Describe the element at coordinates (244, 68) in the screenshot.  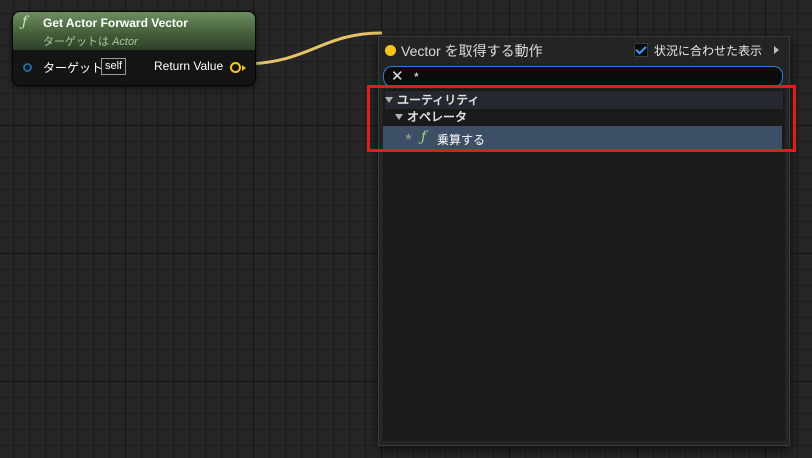
I see `return-value-arrow-icon` at that location.